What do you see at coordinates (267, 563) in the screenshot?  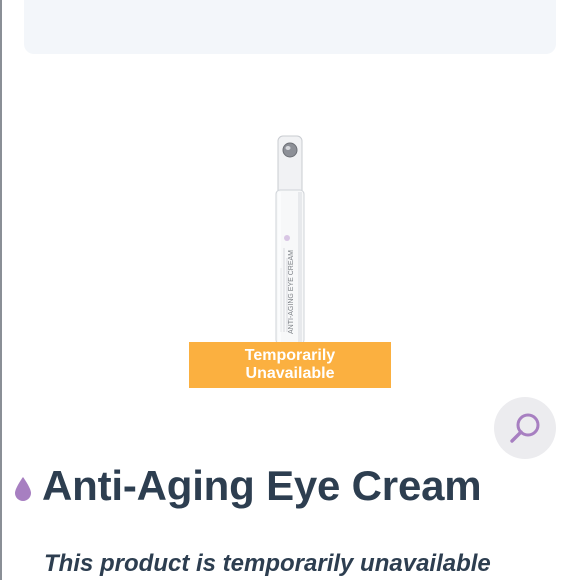 I see `availability-message: This product is temporarily unavailable` at bounding box center [267, 563].